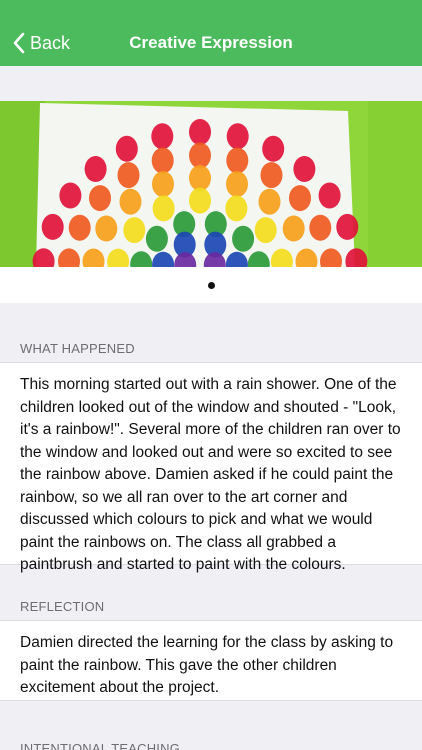 The image size is (422, 750). I want to click on page-dot-active, so click(211, 285).